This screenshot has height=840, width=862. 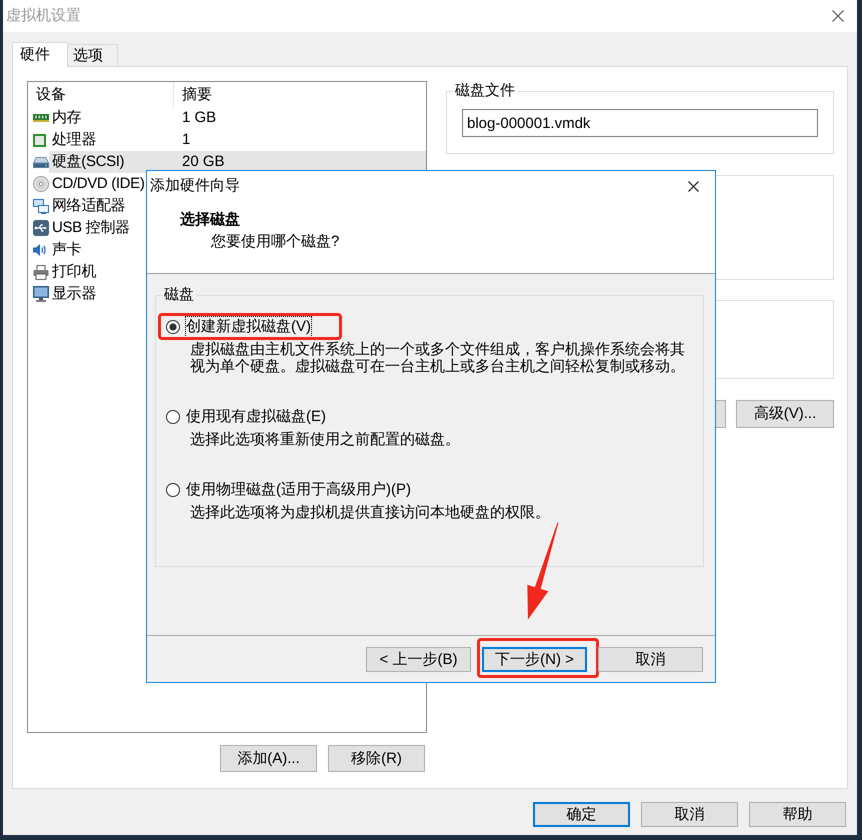 What do you see at coordinates (210, 220) in the screenshot?
I see `wizard-heading: 选择磁盘` at bounding box center [210, 220].